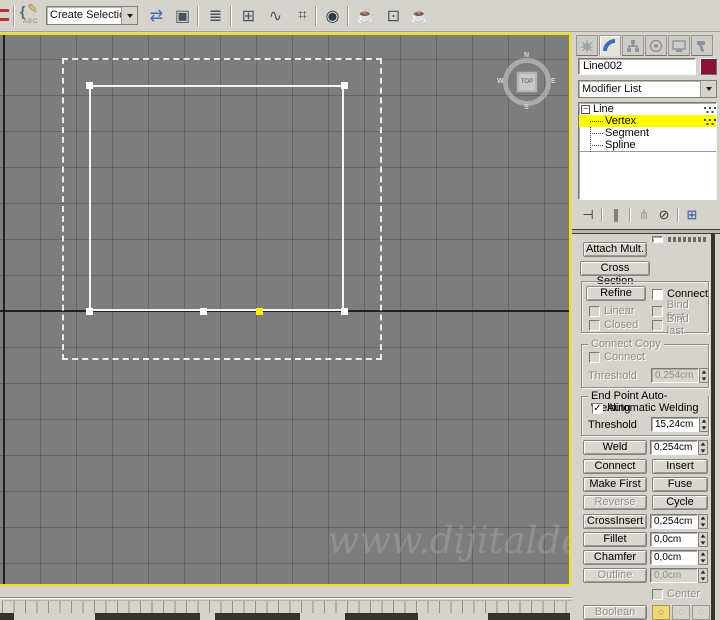 Image resolution: width=720 pixels, height=620 pixels. I want to click on layer-manager-icon: ≣, so click(215, 16).